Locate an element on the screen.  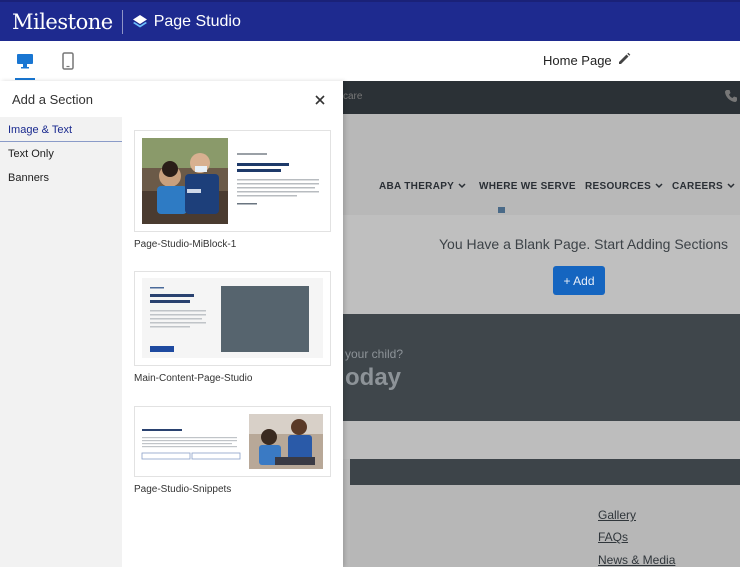
close-icon is located at coordinates (320, 100).